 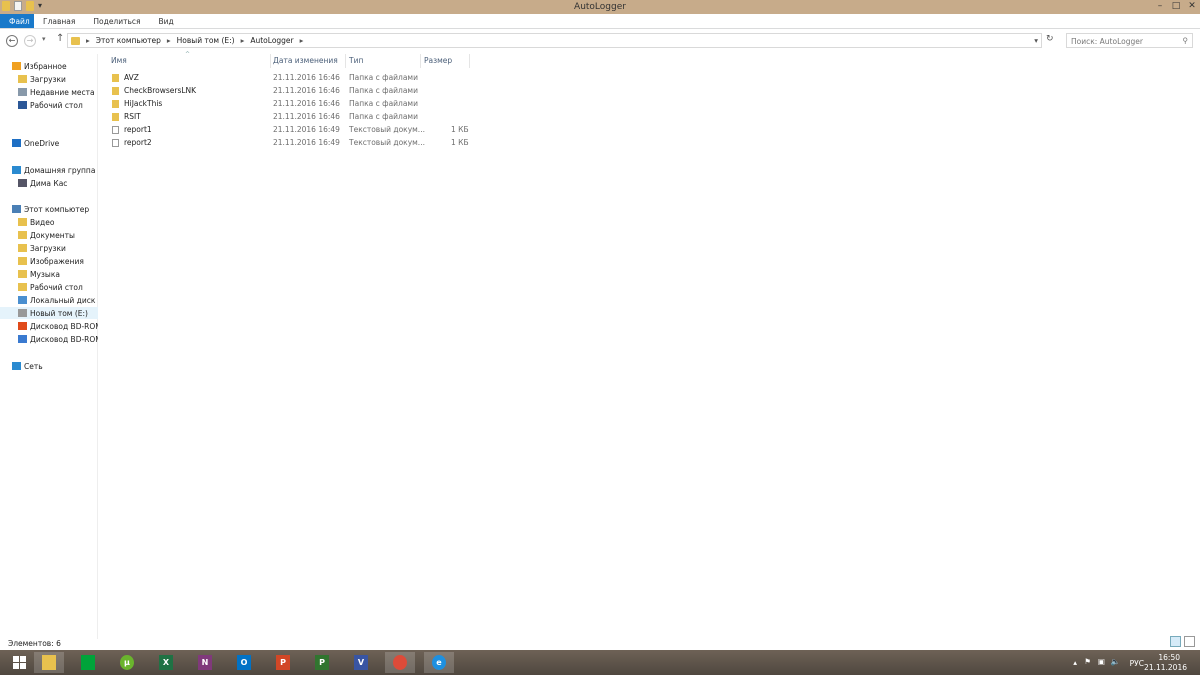 What do you see at coordinates (16, 170) in the screenshot?
I see `homegroup-icon` at bounding box center [16, 170].